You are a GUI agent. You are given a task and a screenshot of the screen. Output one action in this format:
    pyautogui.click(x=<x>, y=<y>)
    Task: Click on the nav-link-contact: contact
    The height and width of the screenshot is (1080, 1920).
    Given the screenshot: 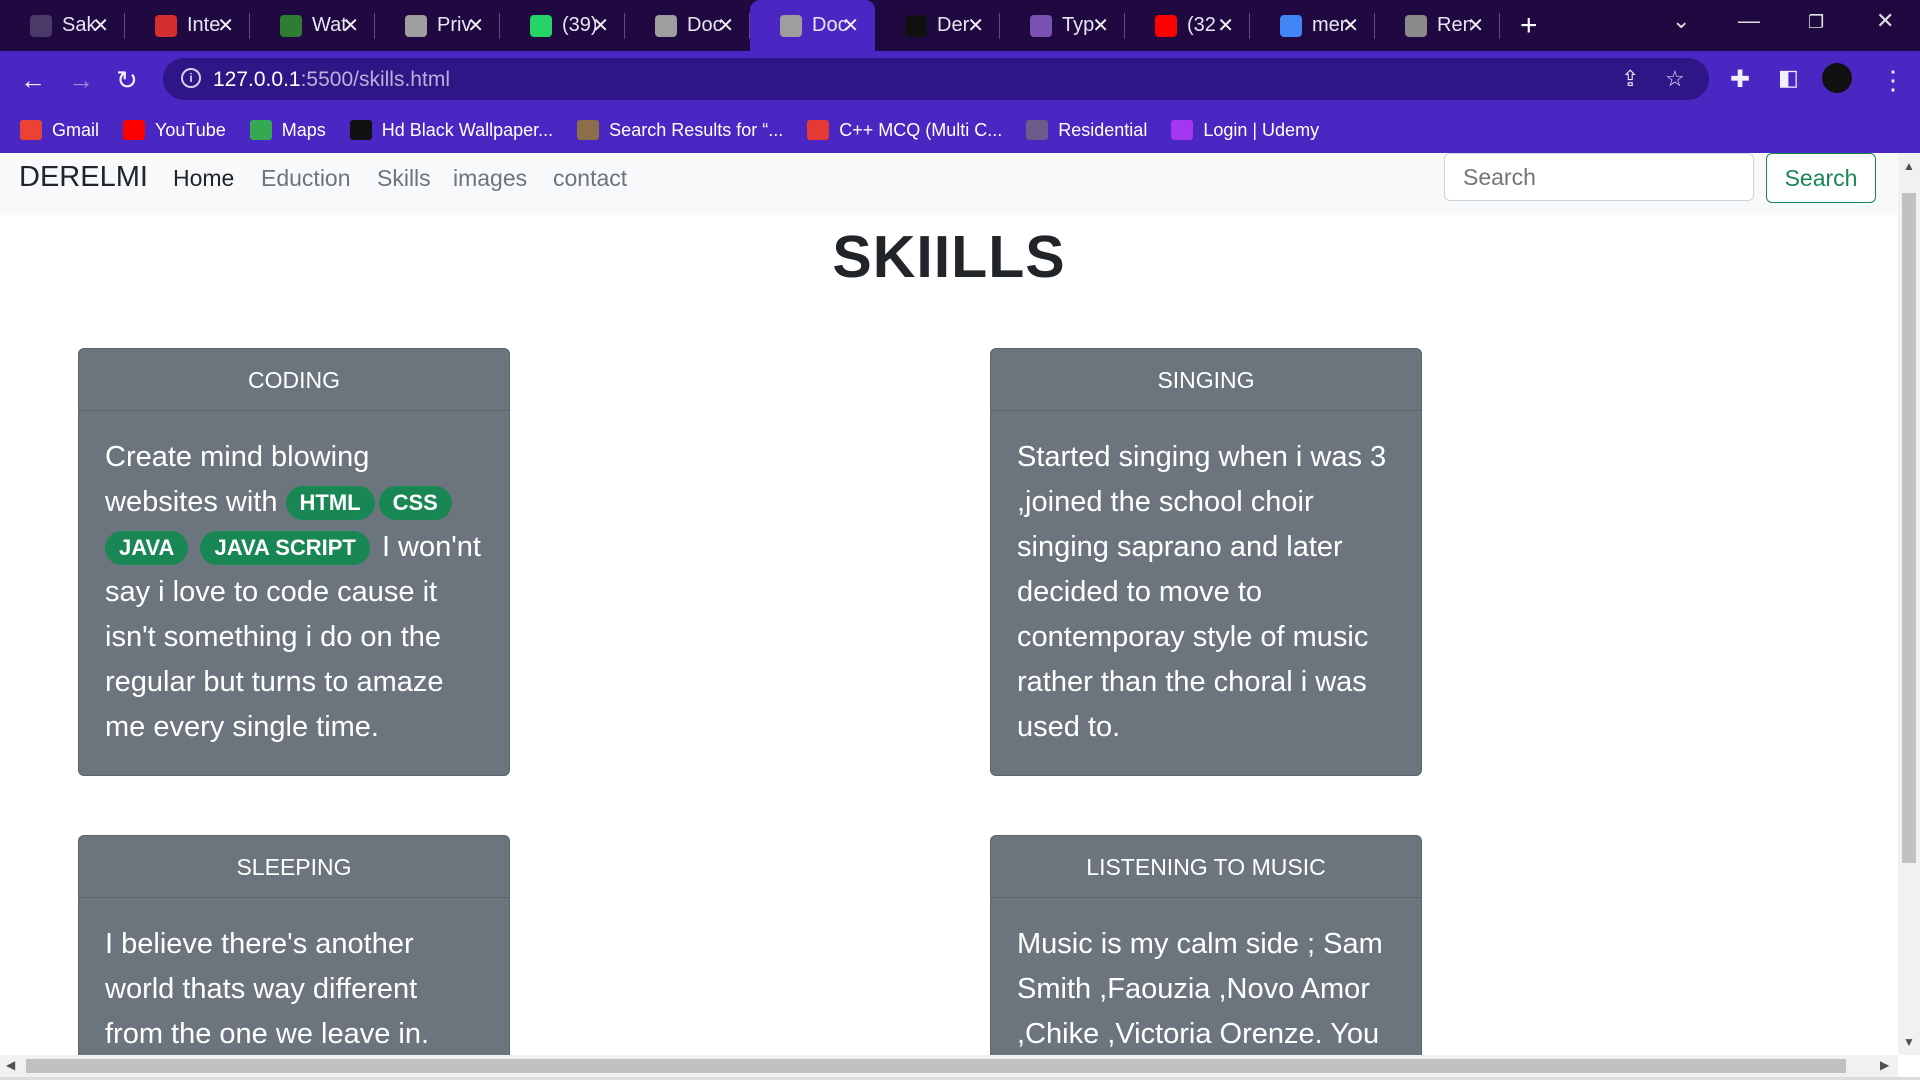 What is the action you would take?
    pyautogui.click(x=590, y=178)
    